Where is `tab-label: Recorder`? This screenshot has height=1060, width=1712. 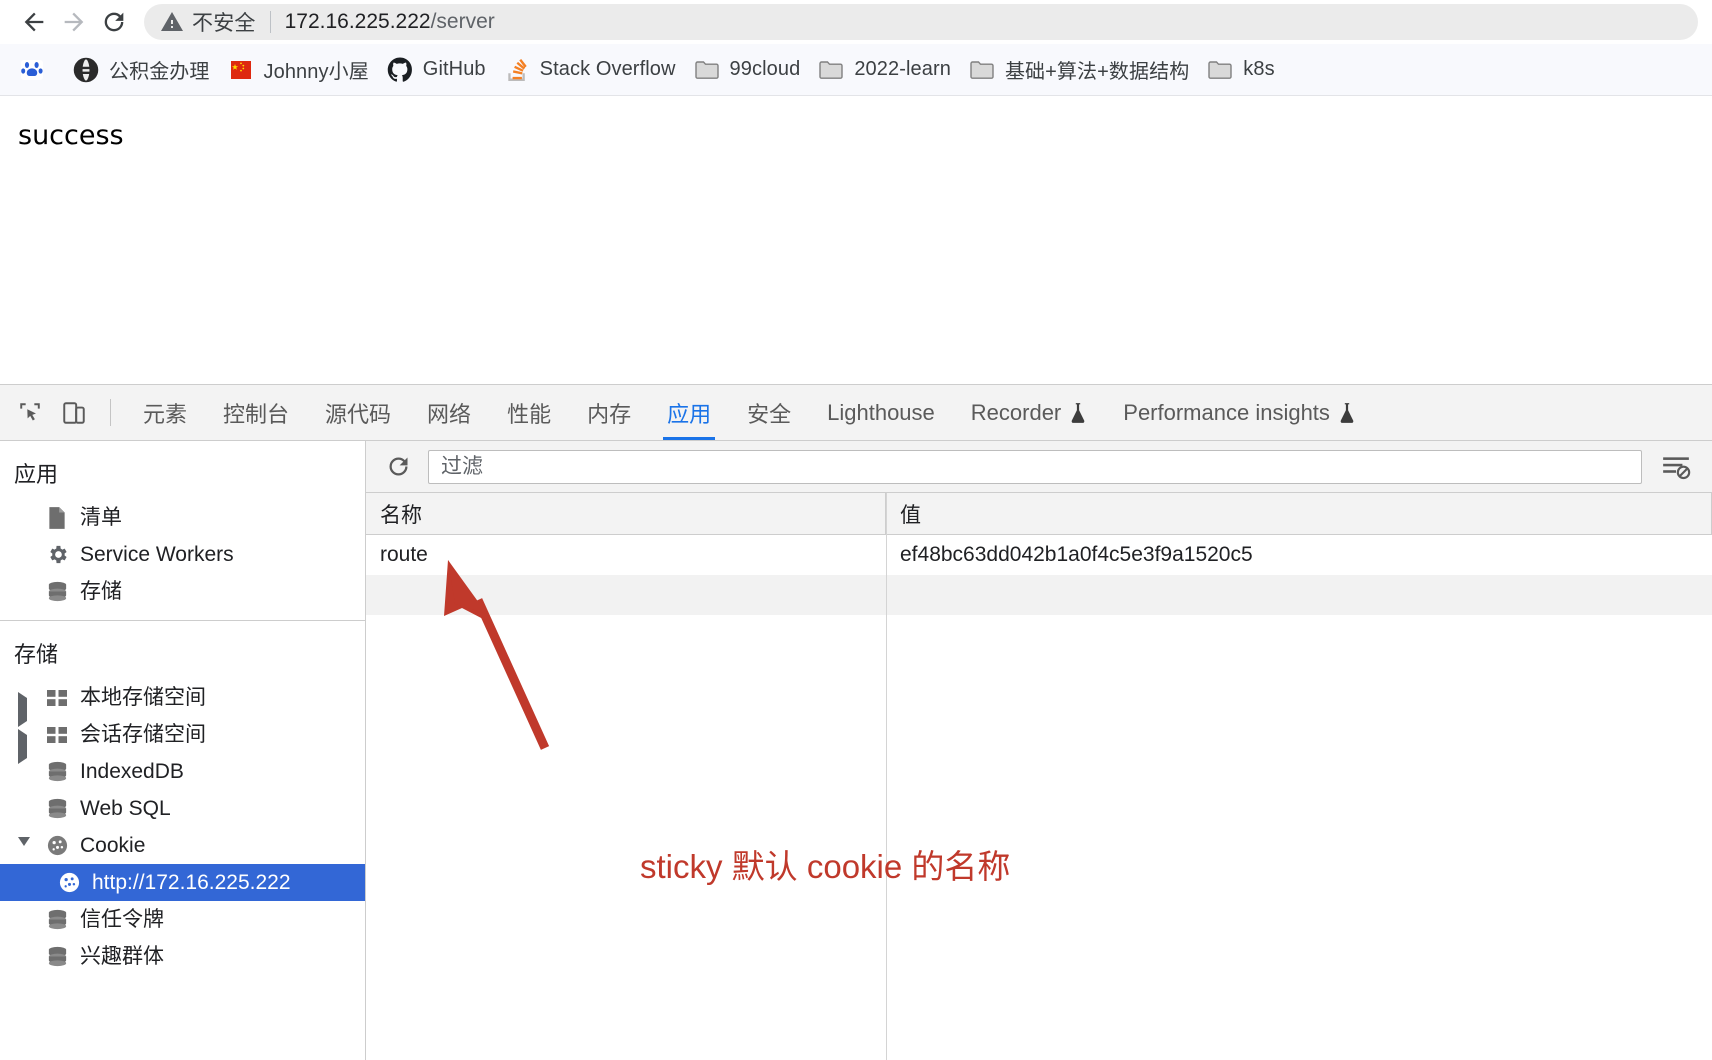 tab-label: Recorder is located at coordinates (1016, 412).